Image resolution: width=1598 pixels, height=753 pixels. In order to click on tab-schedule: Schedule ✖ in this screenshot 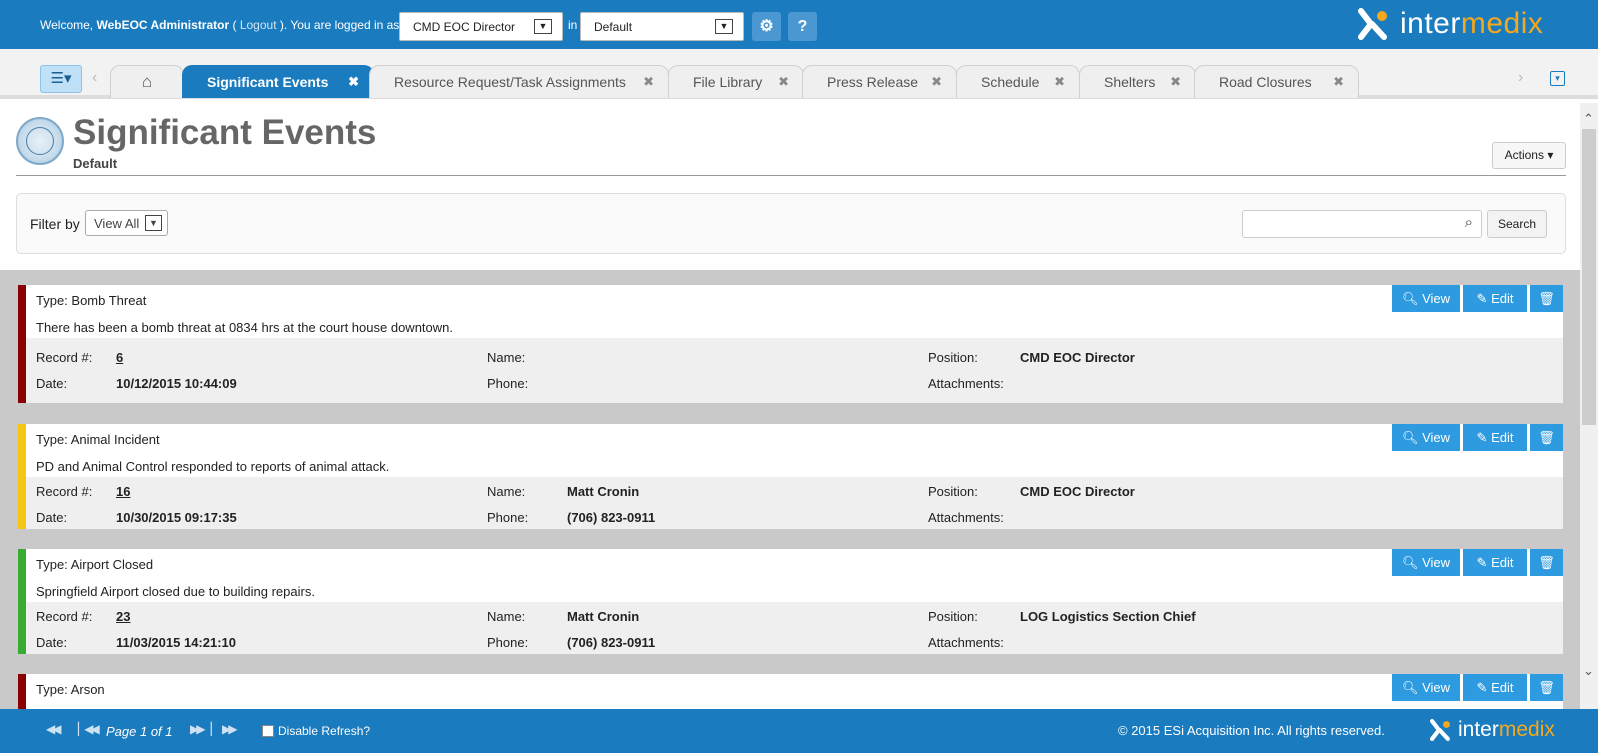, I will do `click(1018, 81)`.